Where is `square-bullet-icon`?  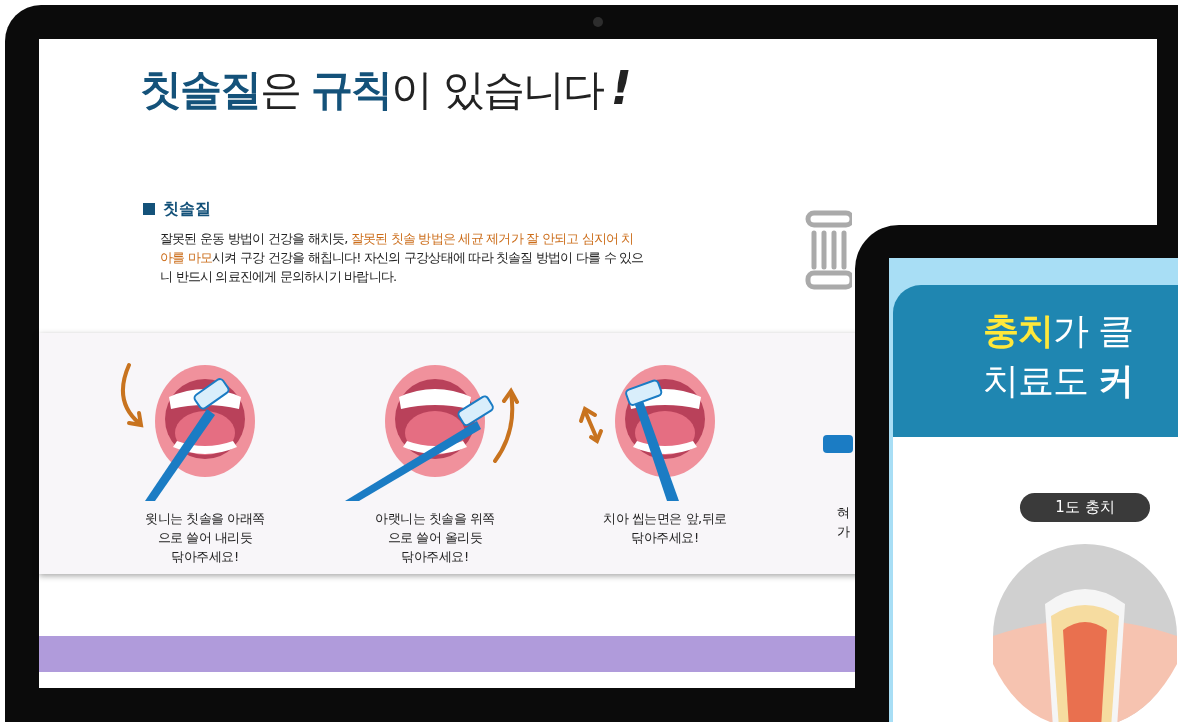 square-bullet-icon is located at coordinates (149, 209).